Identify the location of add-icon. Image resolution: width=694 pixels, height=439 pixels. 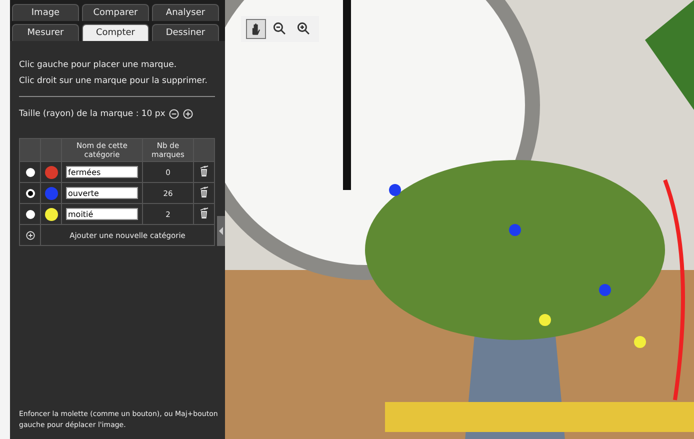
(30, 235).